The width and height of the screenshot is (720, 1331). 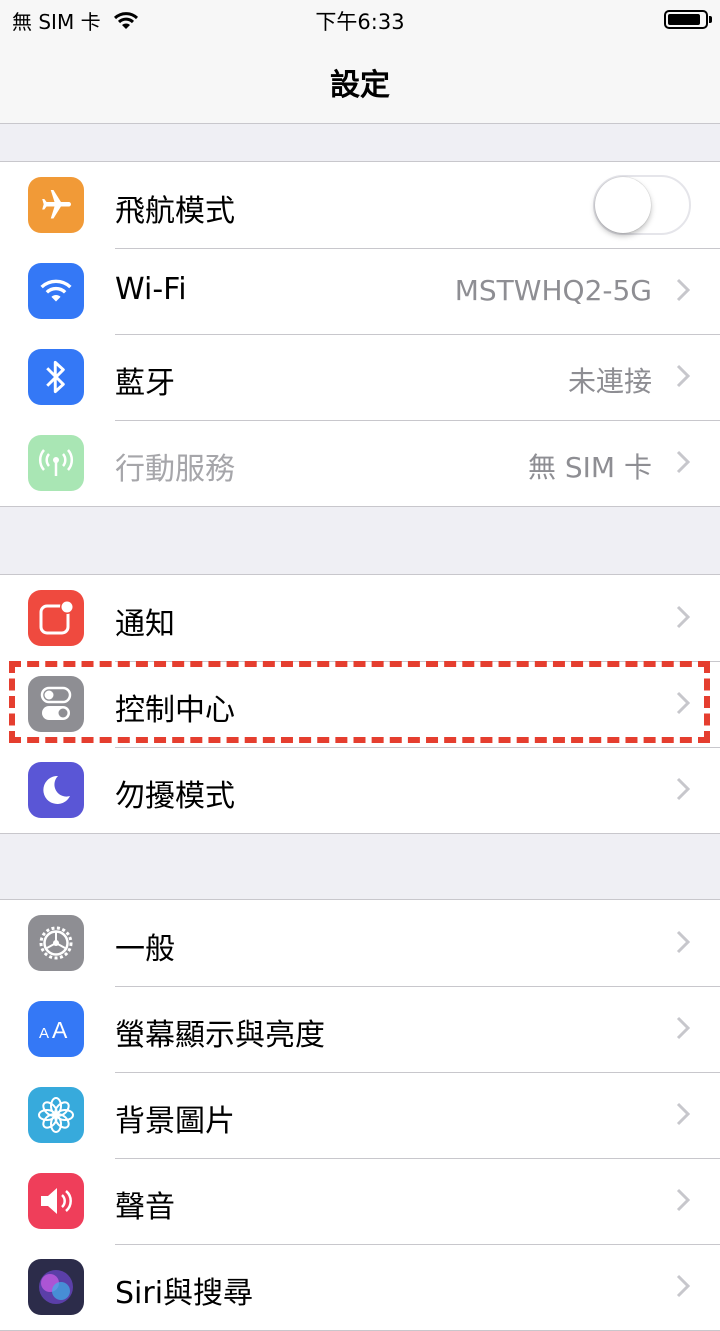 I want to click on settings-row-wifi: Wi-Fi MSTWHQ2-5G, so click(x=360, y=291).